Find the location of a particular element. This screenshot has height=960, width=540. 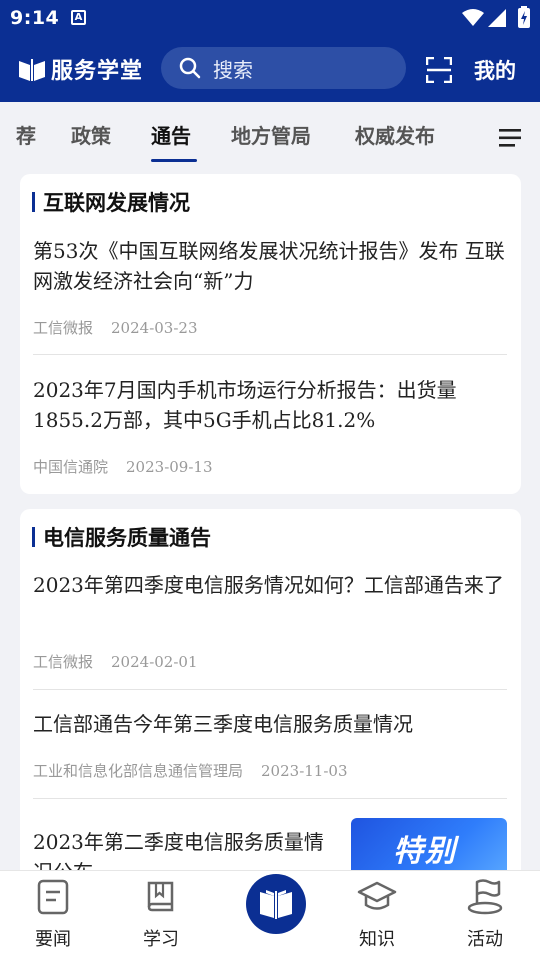

section-title: 电信服务质量通告 is located at coordinates (121, 537).